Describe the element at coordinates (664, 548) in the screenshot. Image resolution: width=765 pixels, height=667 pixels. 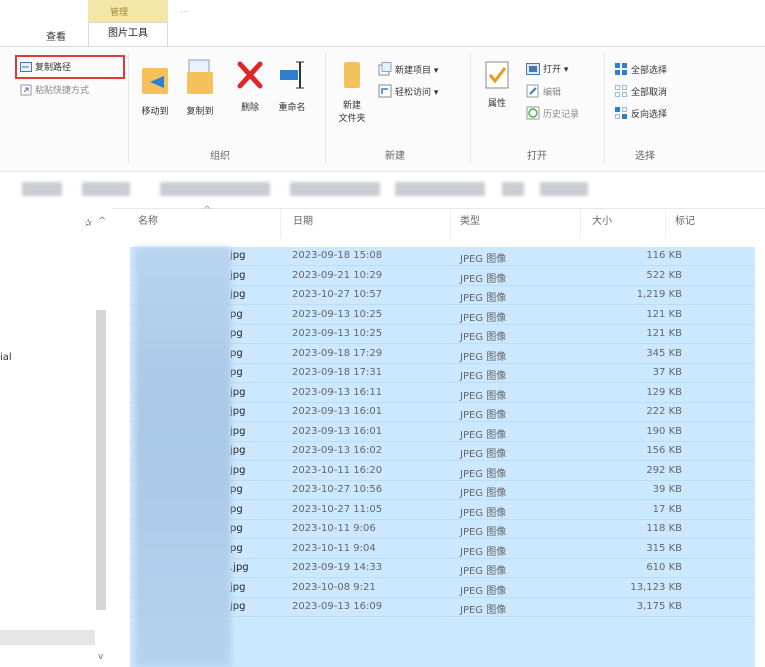
I see `file-size: 315 KB` at that location.